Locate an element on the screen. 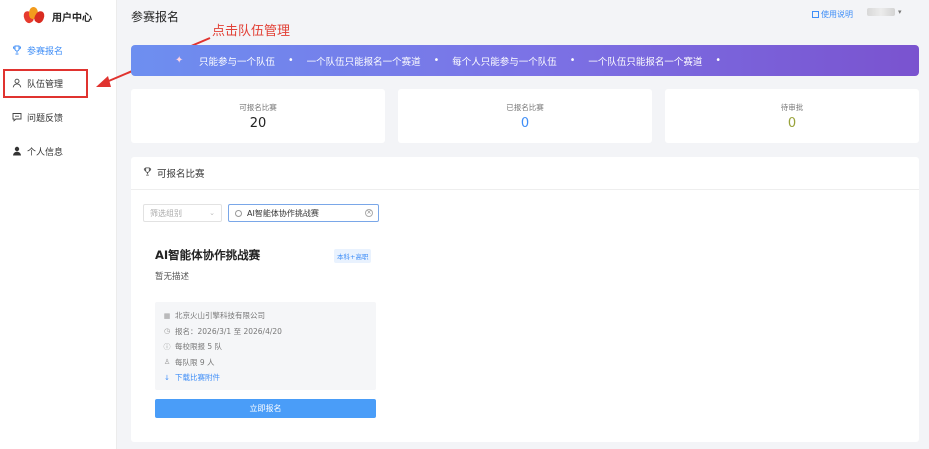 This screenshot has height=449, width=929. chevron-down-icon: ⌄ is located at coordinates (212, 213).